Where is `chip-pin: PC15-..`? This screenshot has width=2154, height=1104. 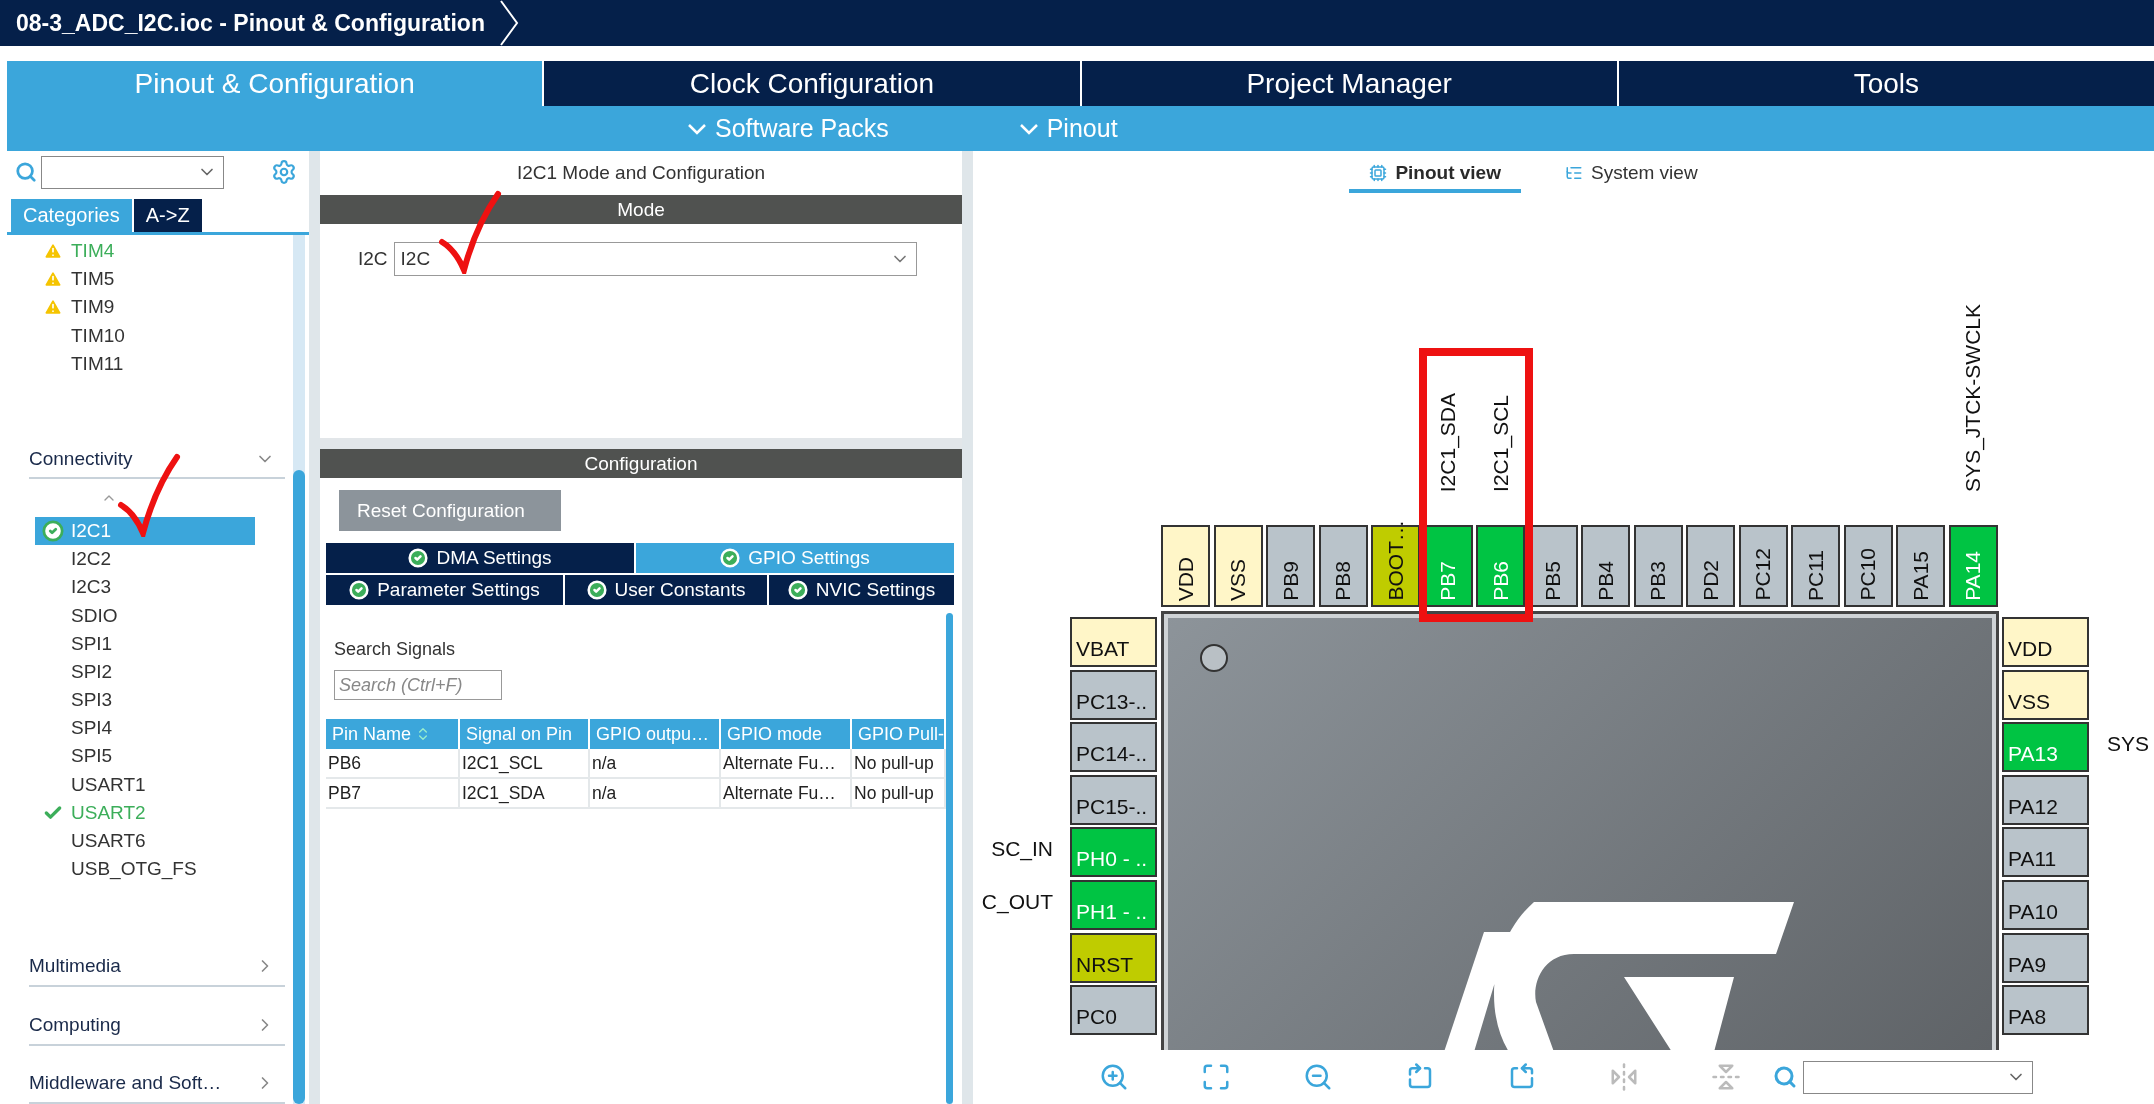 chip-pin: PC15-.. is located at coordinates (1113, 799).